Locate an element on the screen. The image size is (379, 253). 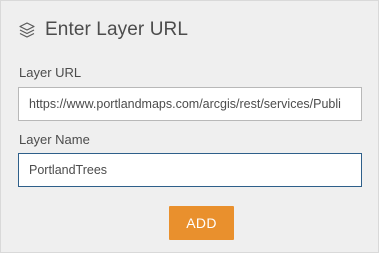
layers-icon is located at coordinates (27, 30).